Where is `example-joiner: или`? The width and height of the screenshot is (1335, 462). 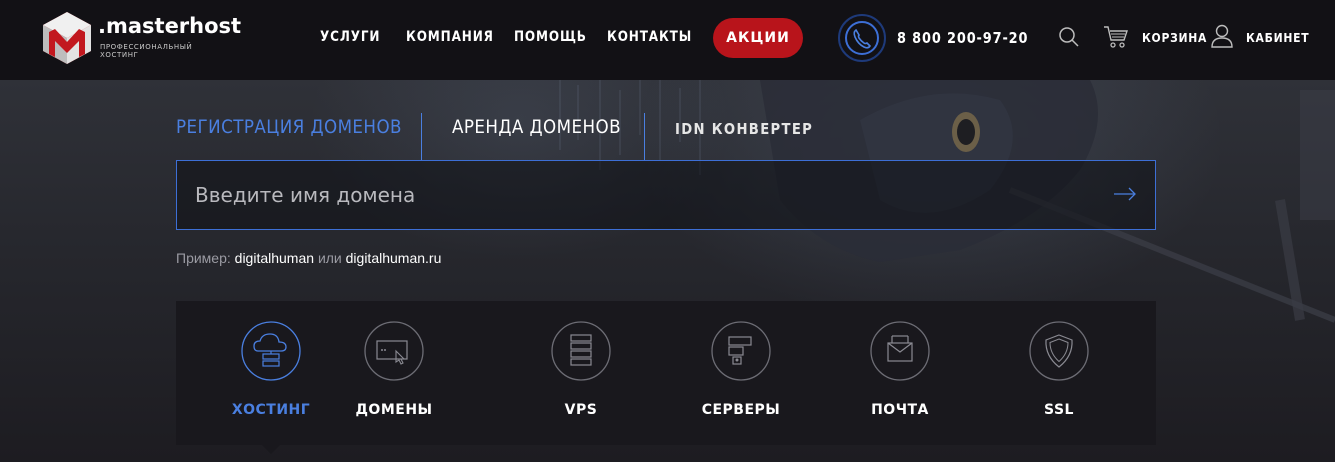 example-joiner: или is located at coordinates (329, 258).